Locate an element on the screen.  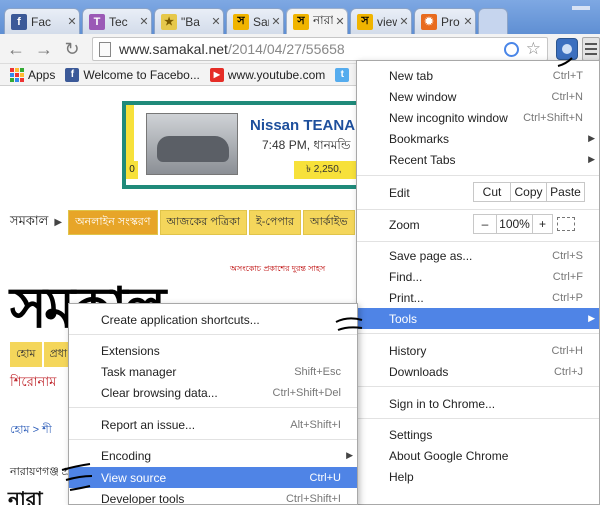
forward-icon: → is located at coordinates (44, 49).